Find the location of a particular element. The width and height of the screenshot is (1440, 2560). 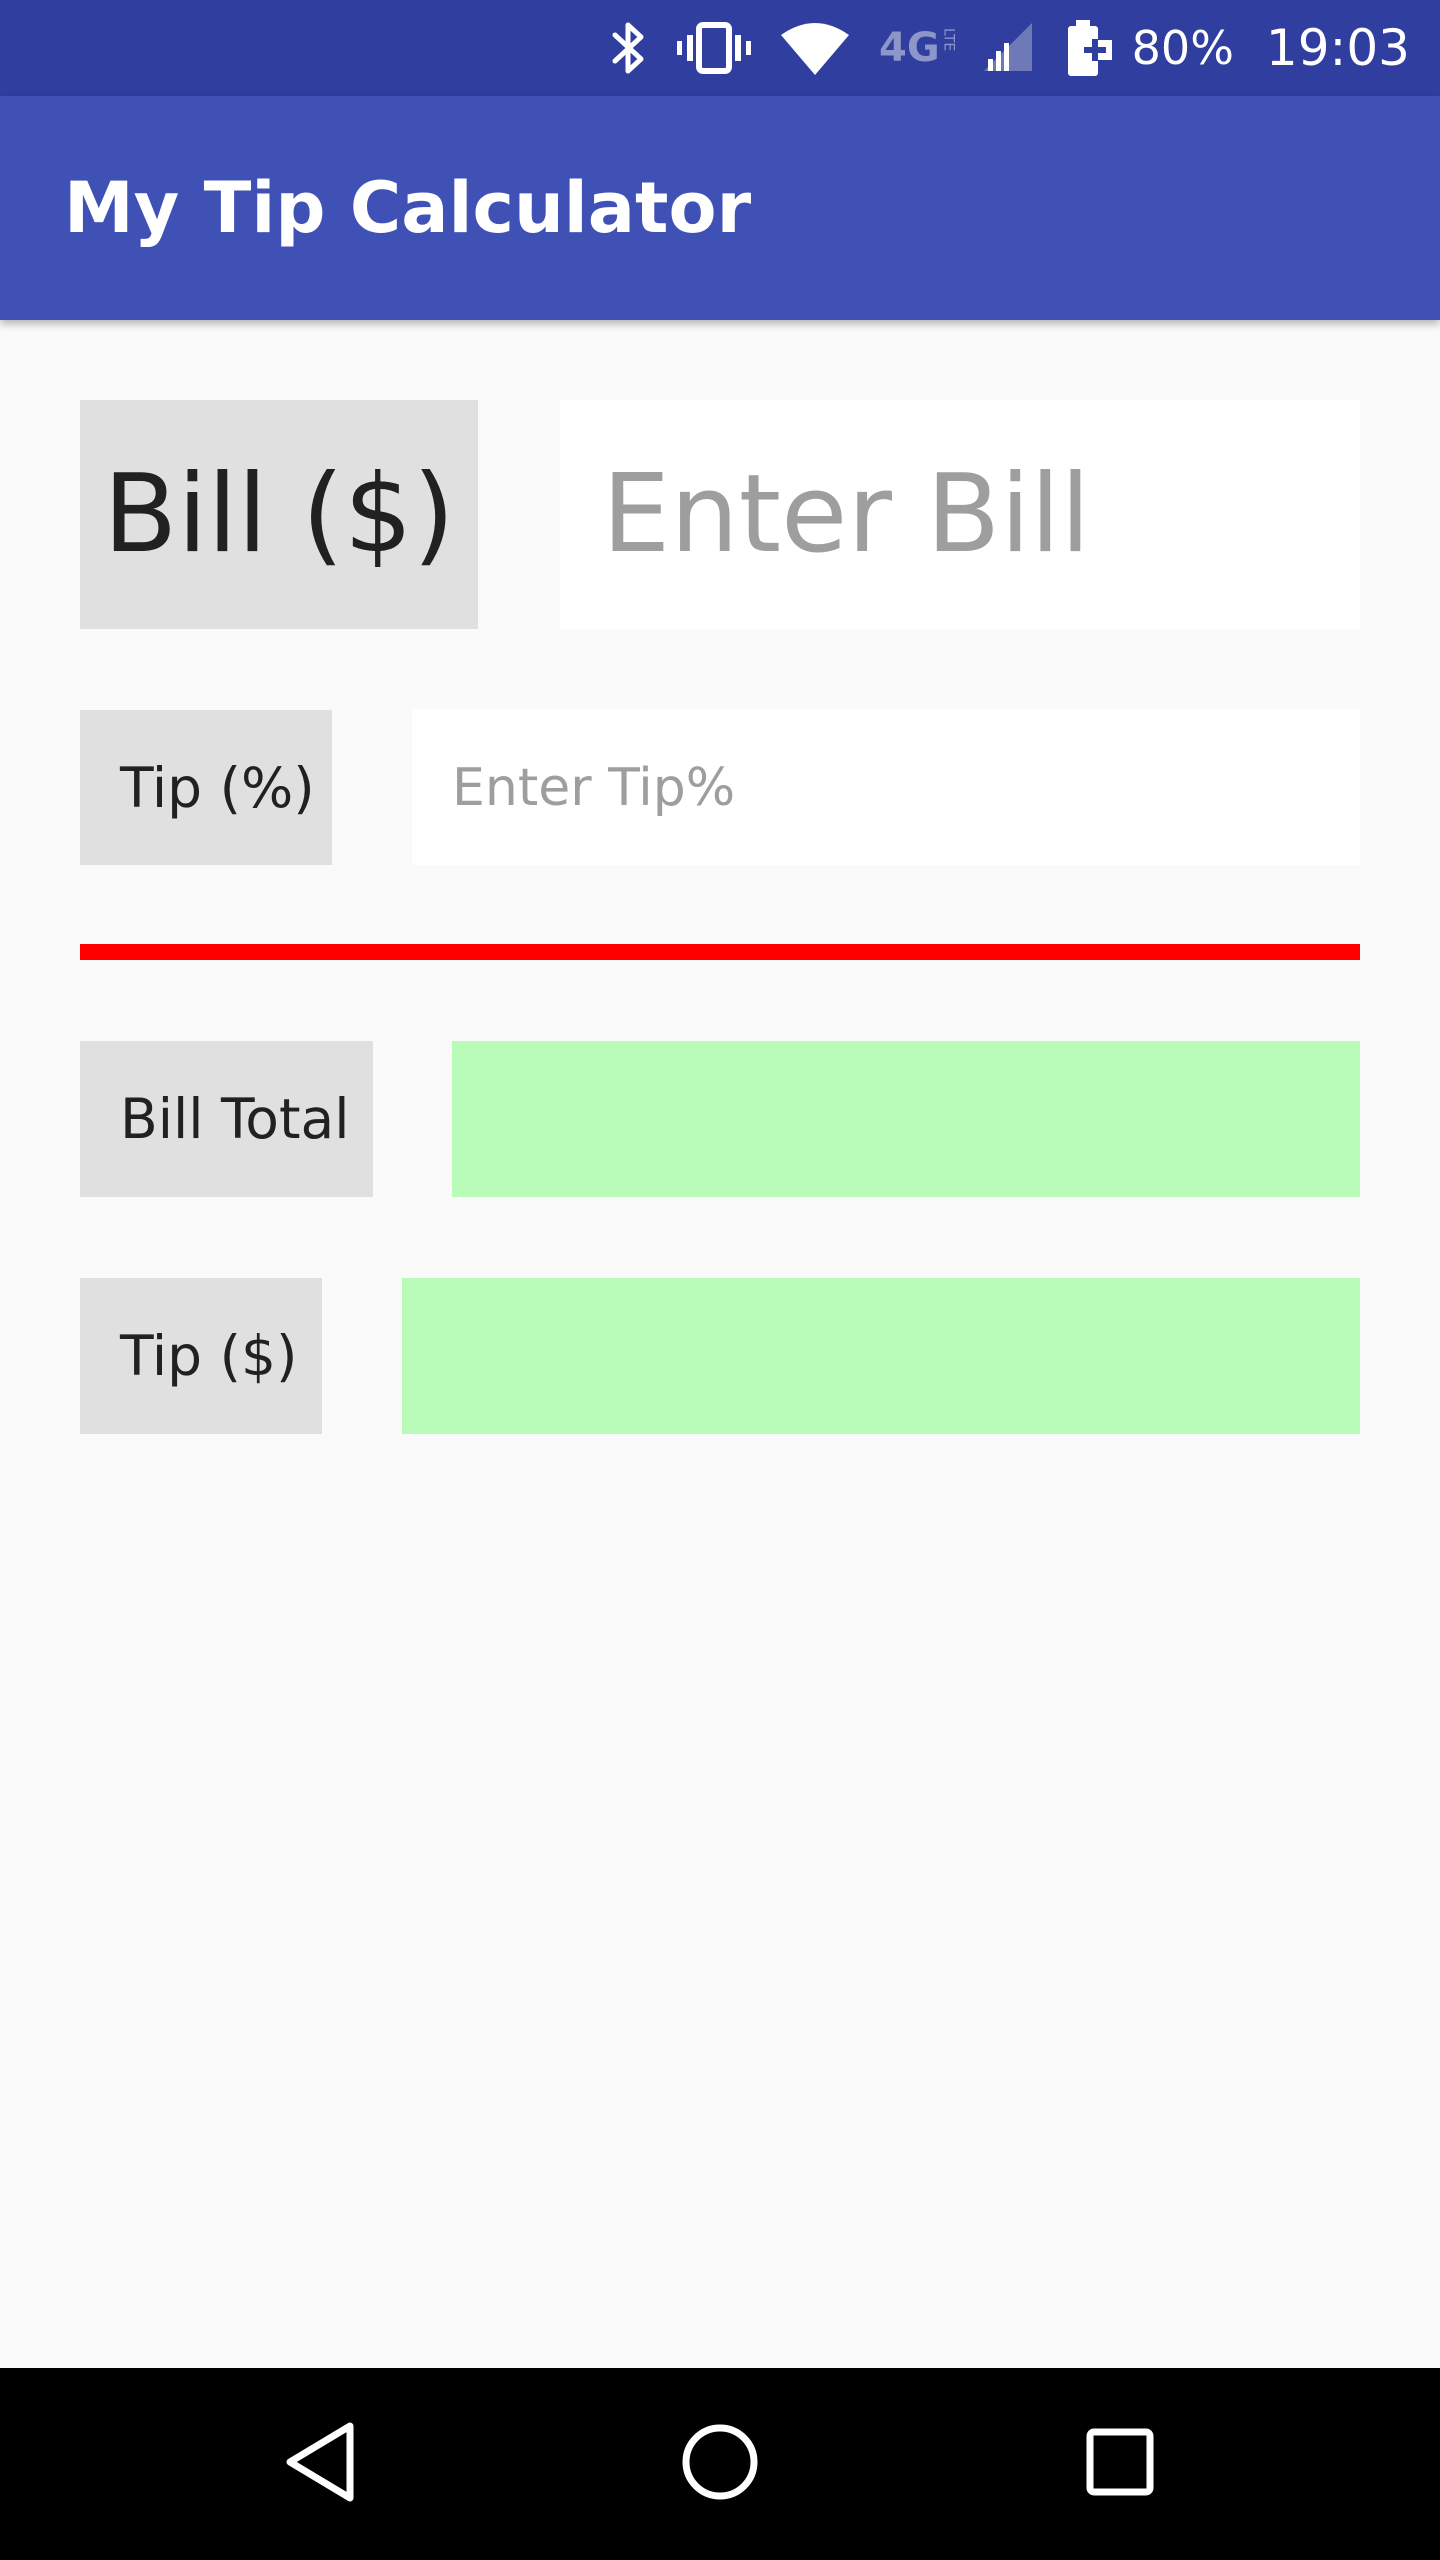

nav-bar is located at coordinates (720, 2464).